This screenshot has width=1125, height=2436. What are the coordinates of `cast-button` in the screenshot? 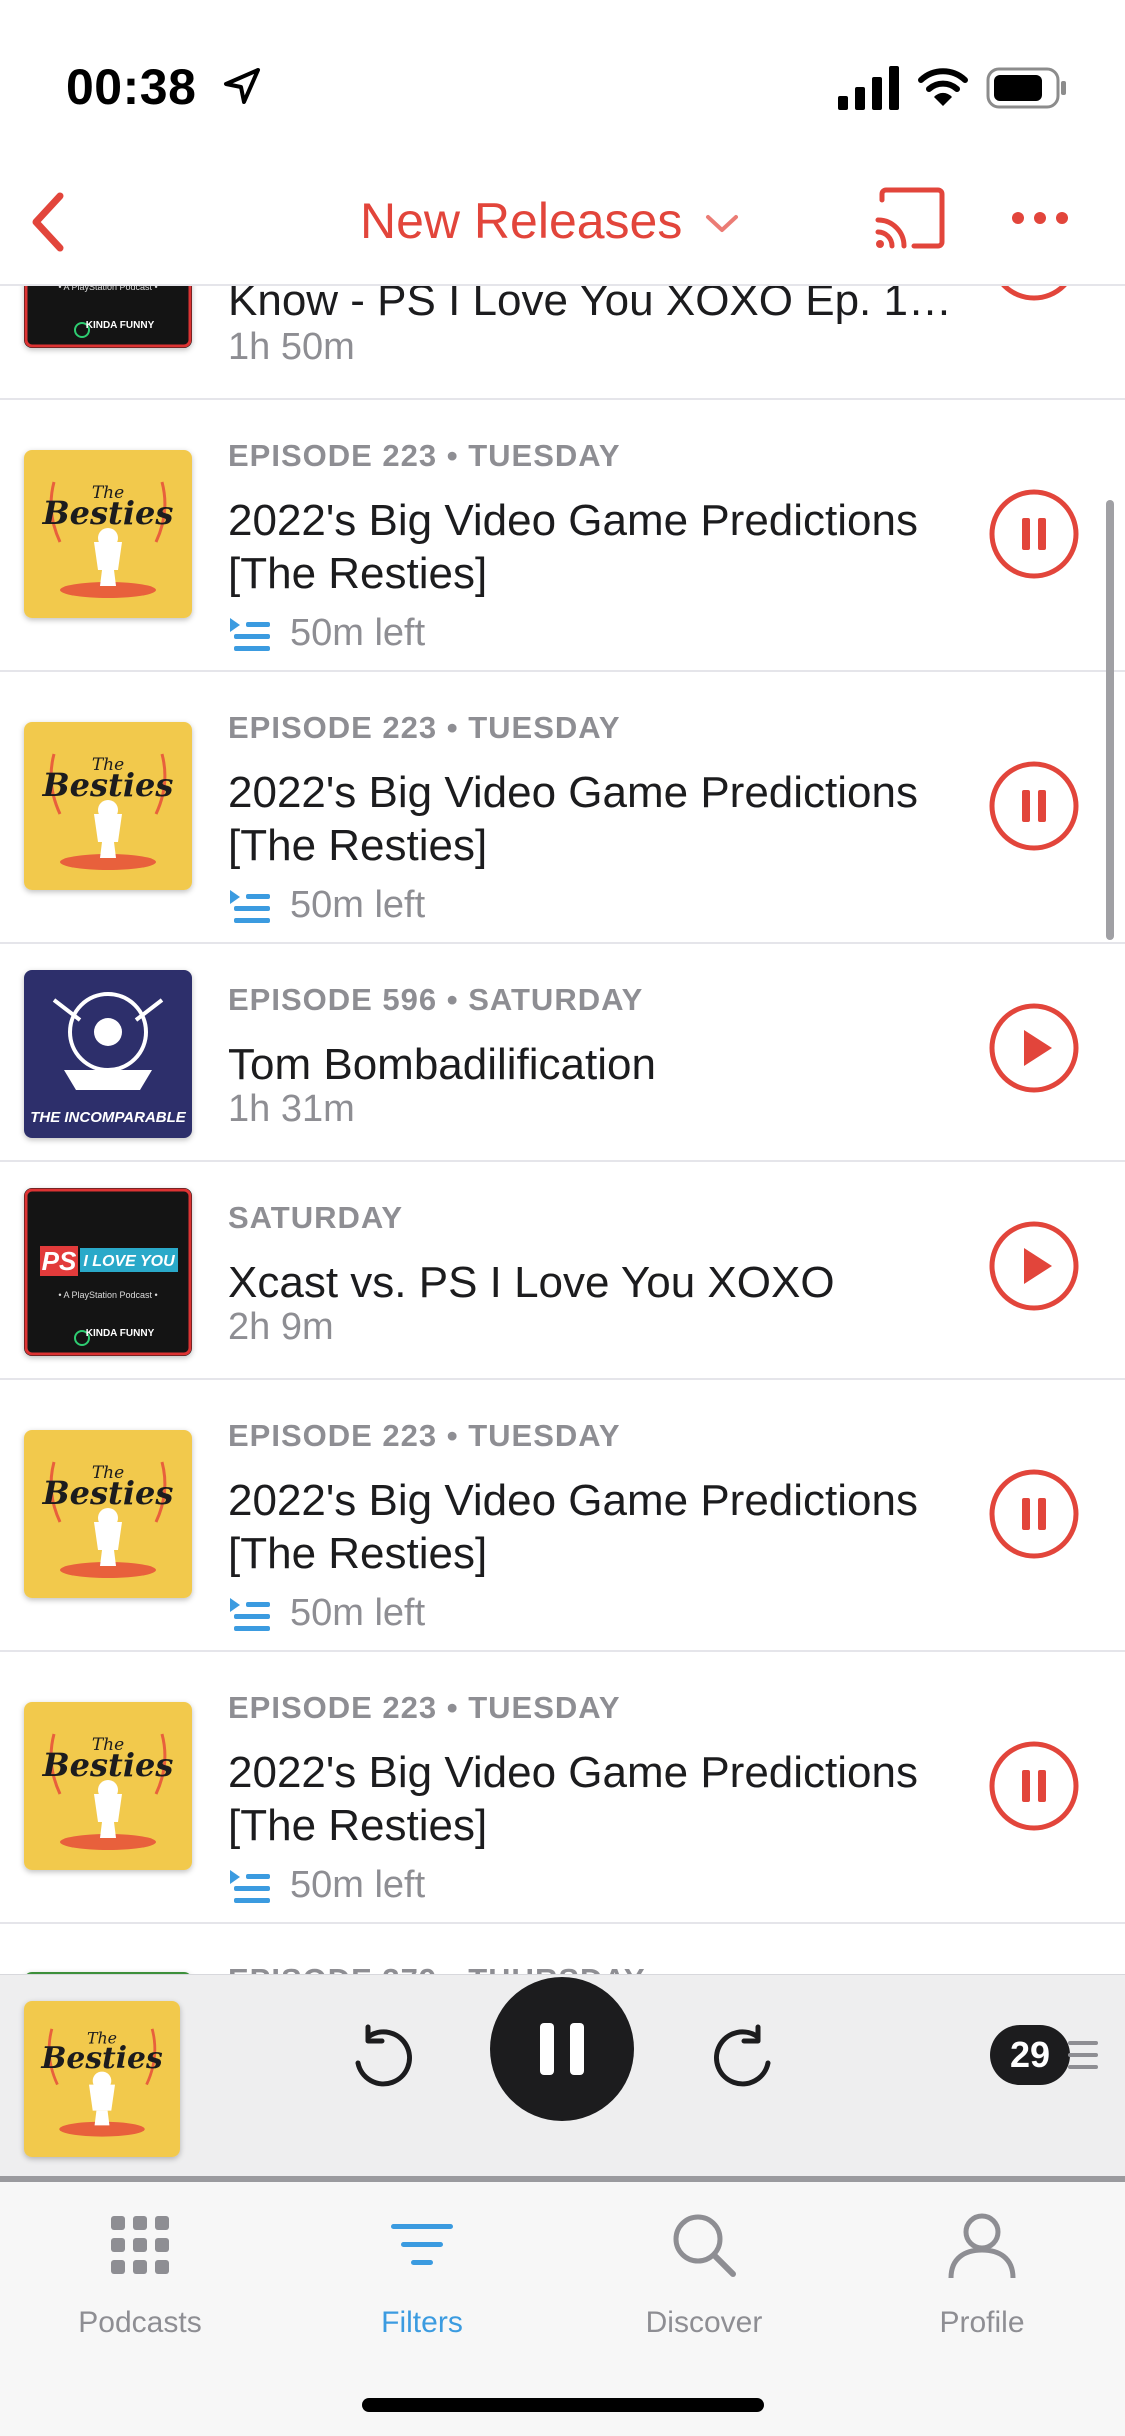 It's located at (910, 218).